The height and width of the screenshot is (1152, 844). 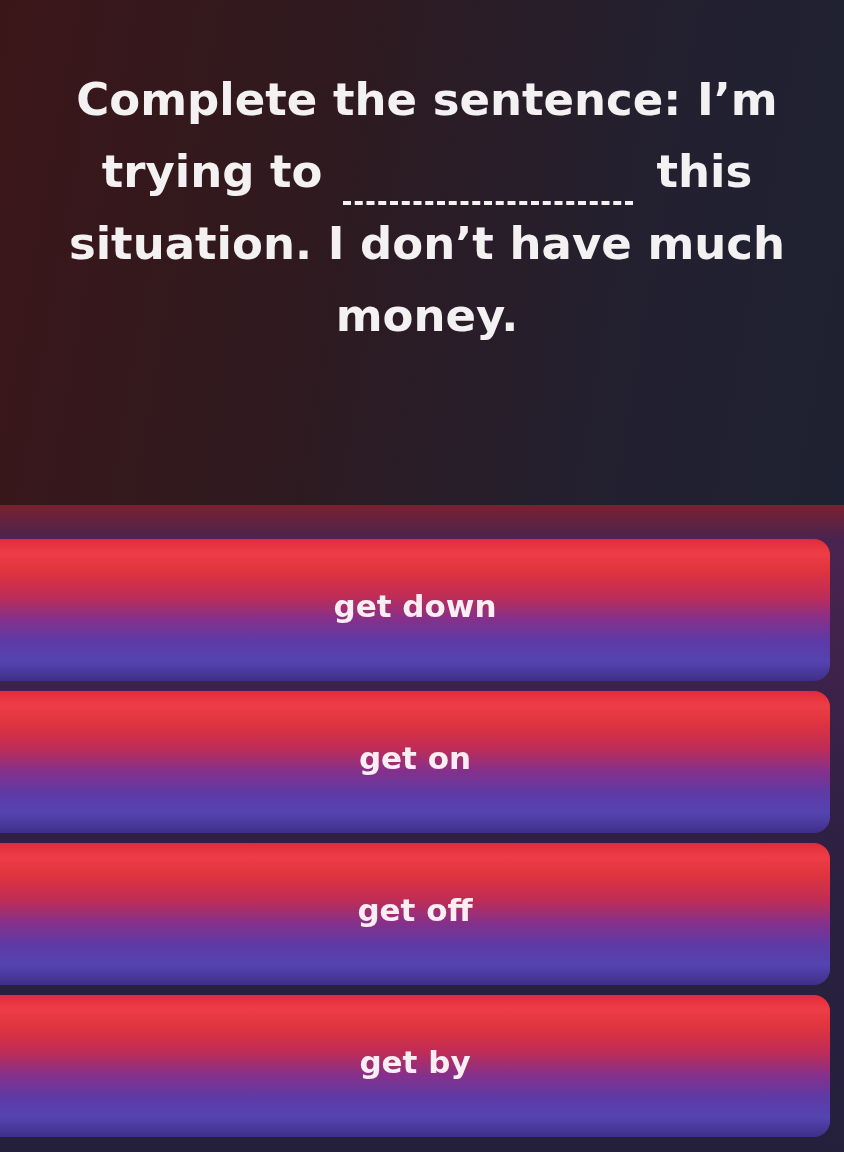 I want to click on answer-option: get on, so click(x=415, y=762).